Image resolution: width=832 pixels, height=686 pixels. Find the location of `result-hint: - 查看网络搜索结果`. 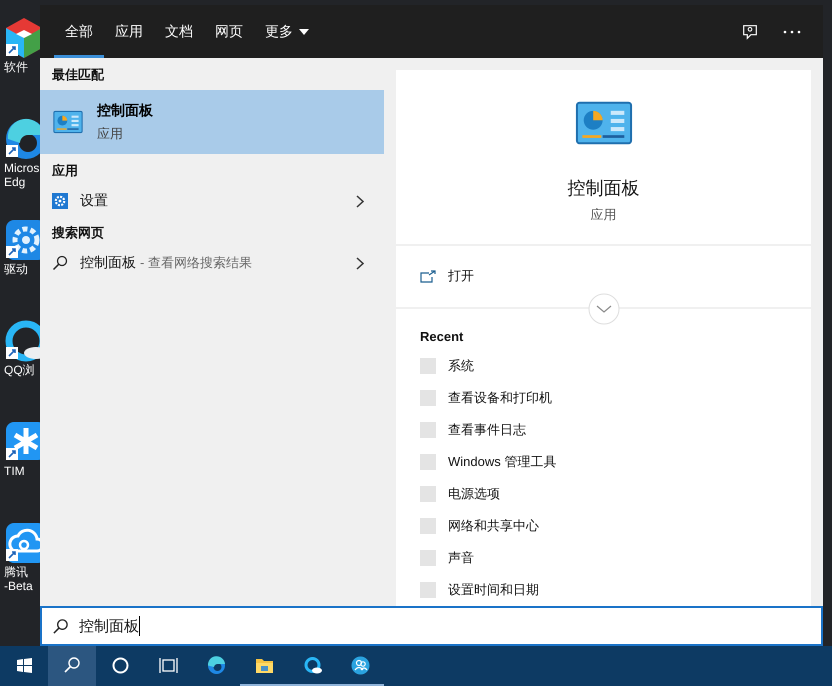

result-hint: - 查看网络搜索结果 is located at coordinates (196, 263).